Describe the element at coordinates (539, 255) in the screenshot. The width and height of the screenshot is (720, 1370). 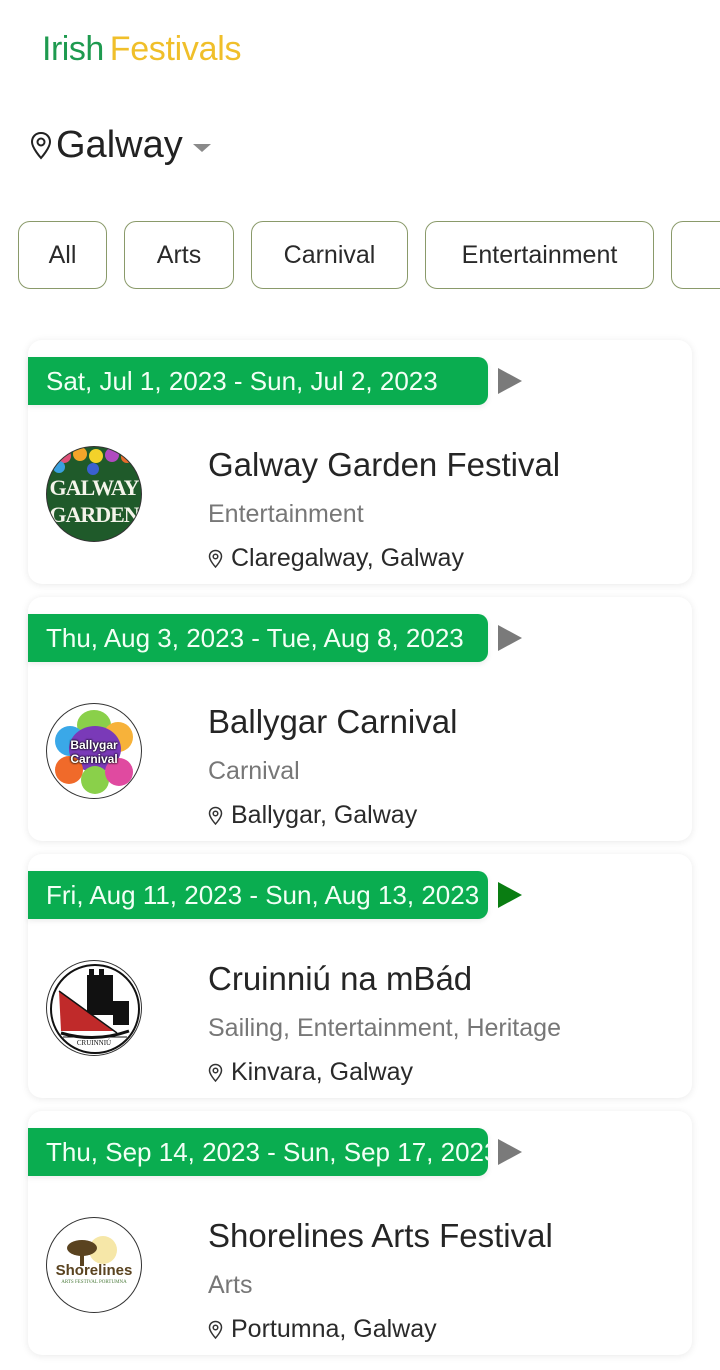
I see `filter-chip-entertainment: Entertainment` at that location.